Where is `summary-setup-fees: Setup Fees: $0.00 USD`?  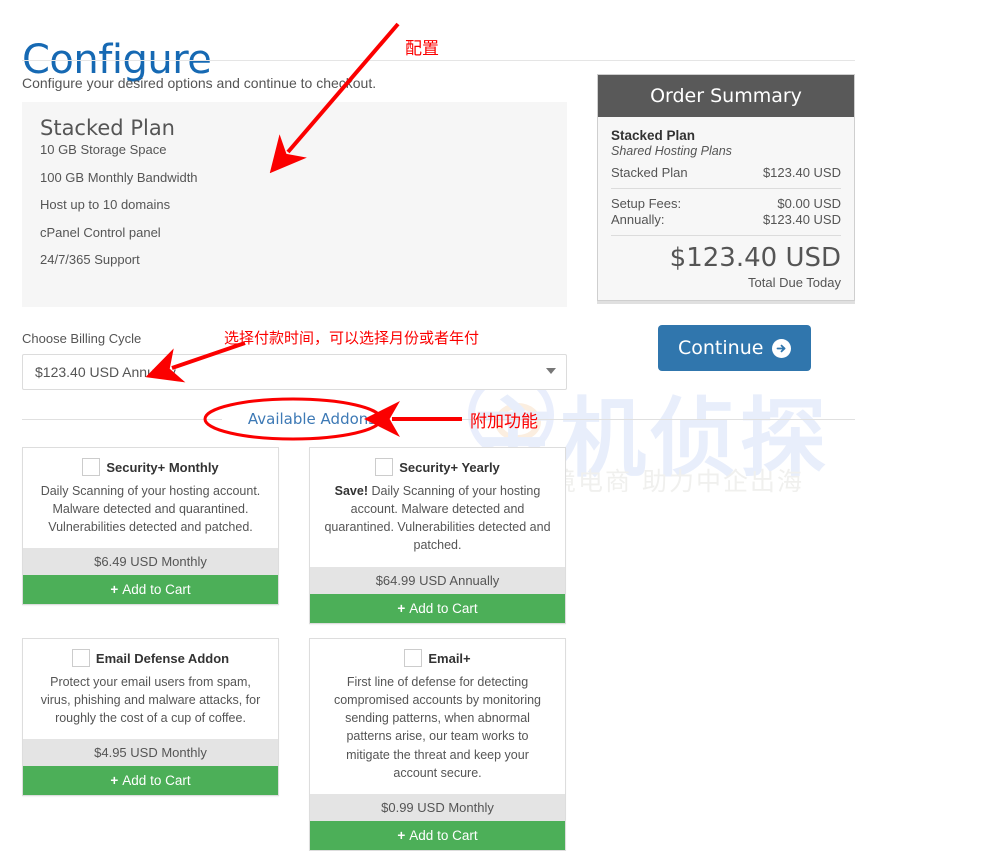 summary-setup-fees: Setup Fees: $0.00 USD is located at coordinates (726, 203).